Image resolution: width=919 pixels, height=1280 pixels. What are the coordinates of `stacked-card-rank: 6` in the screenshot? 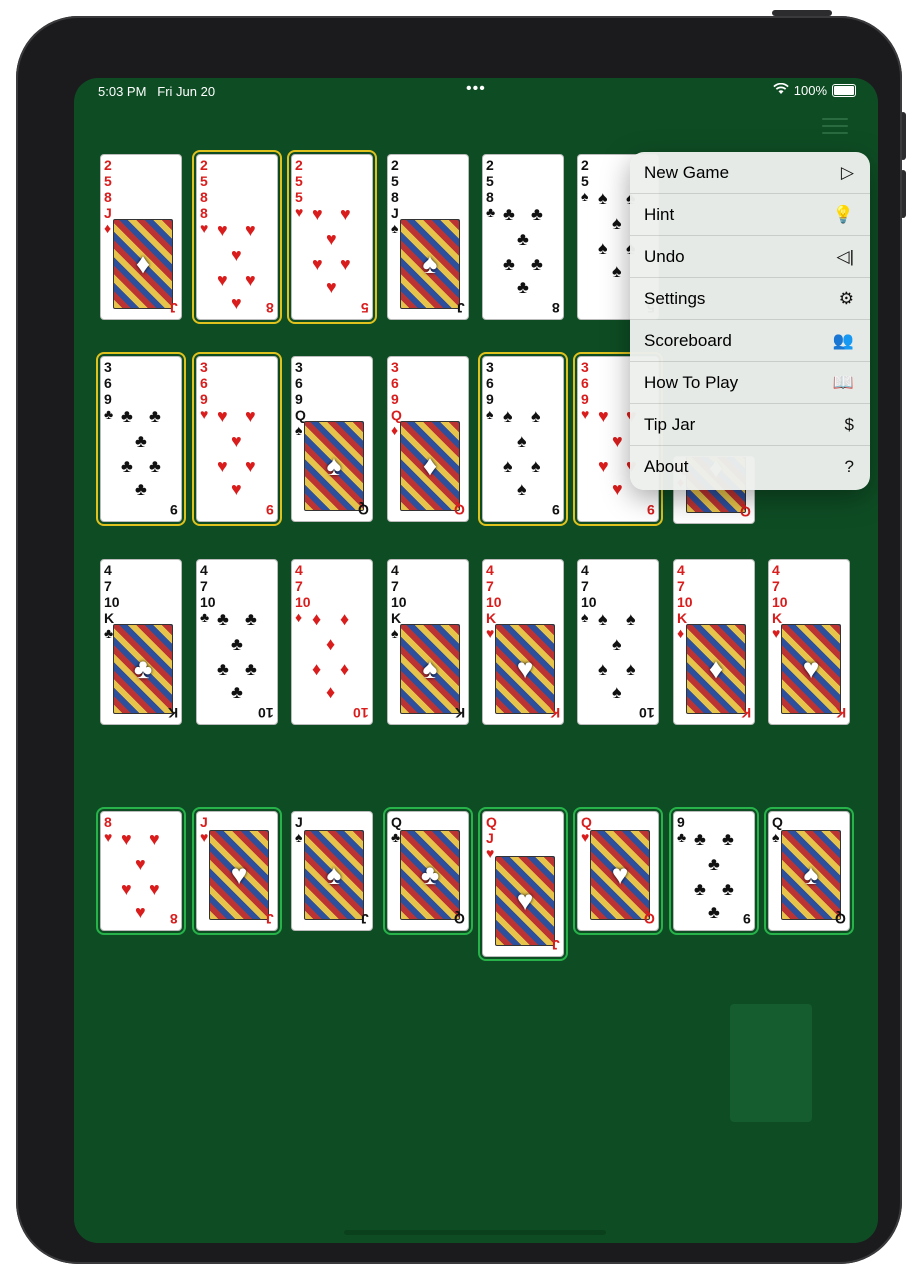 It's located at (490, 383).